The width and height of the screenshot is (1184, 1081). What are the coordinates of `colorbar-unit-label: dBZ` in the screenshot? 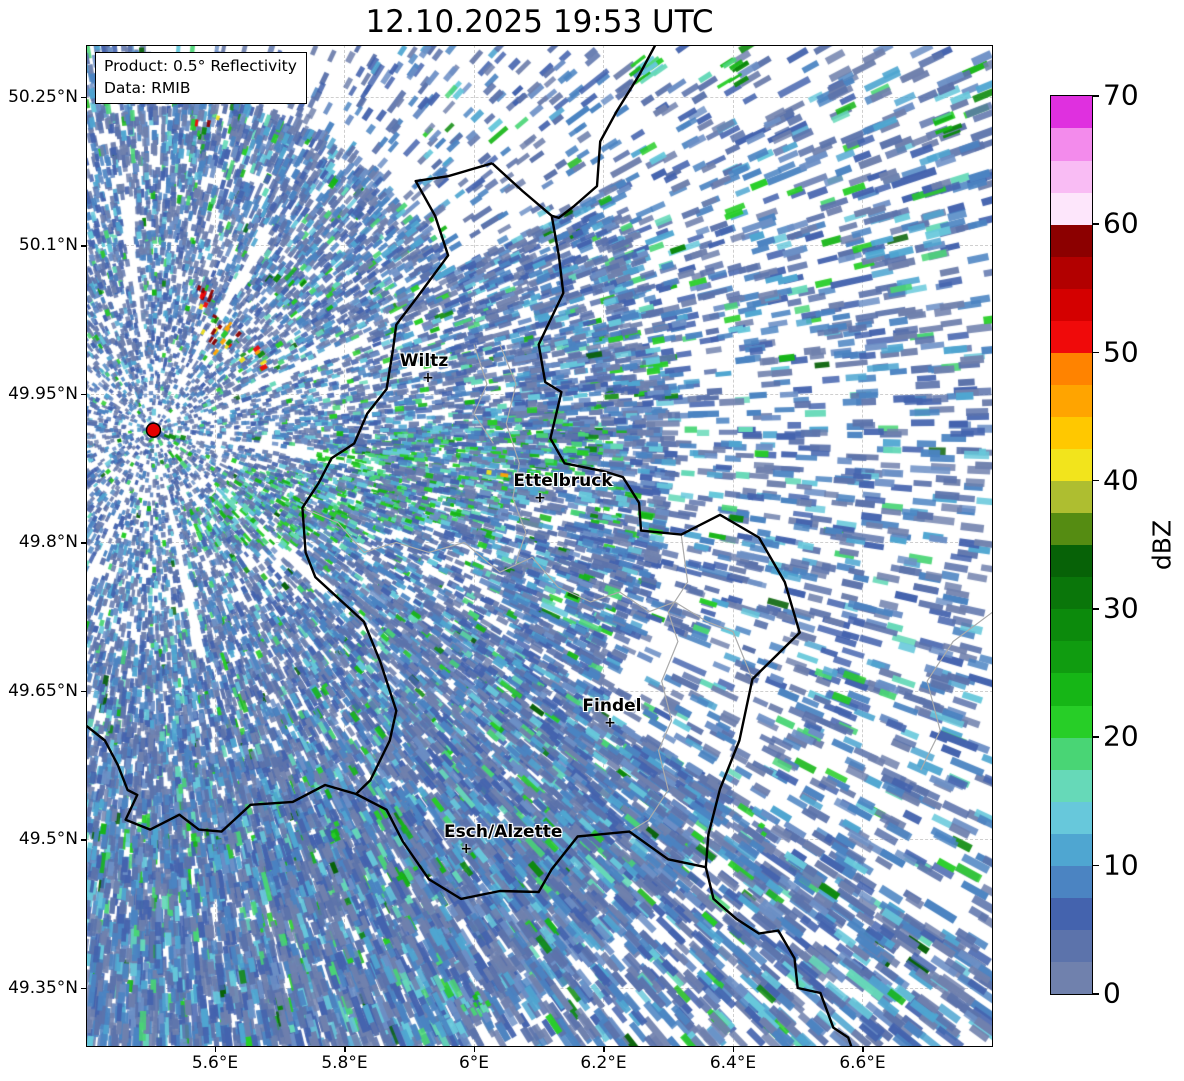 It's located at (1162, 545).